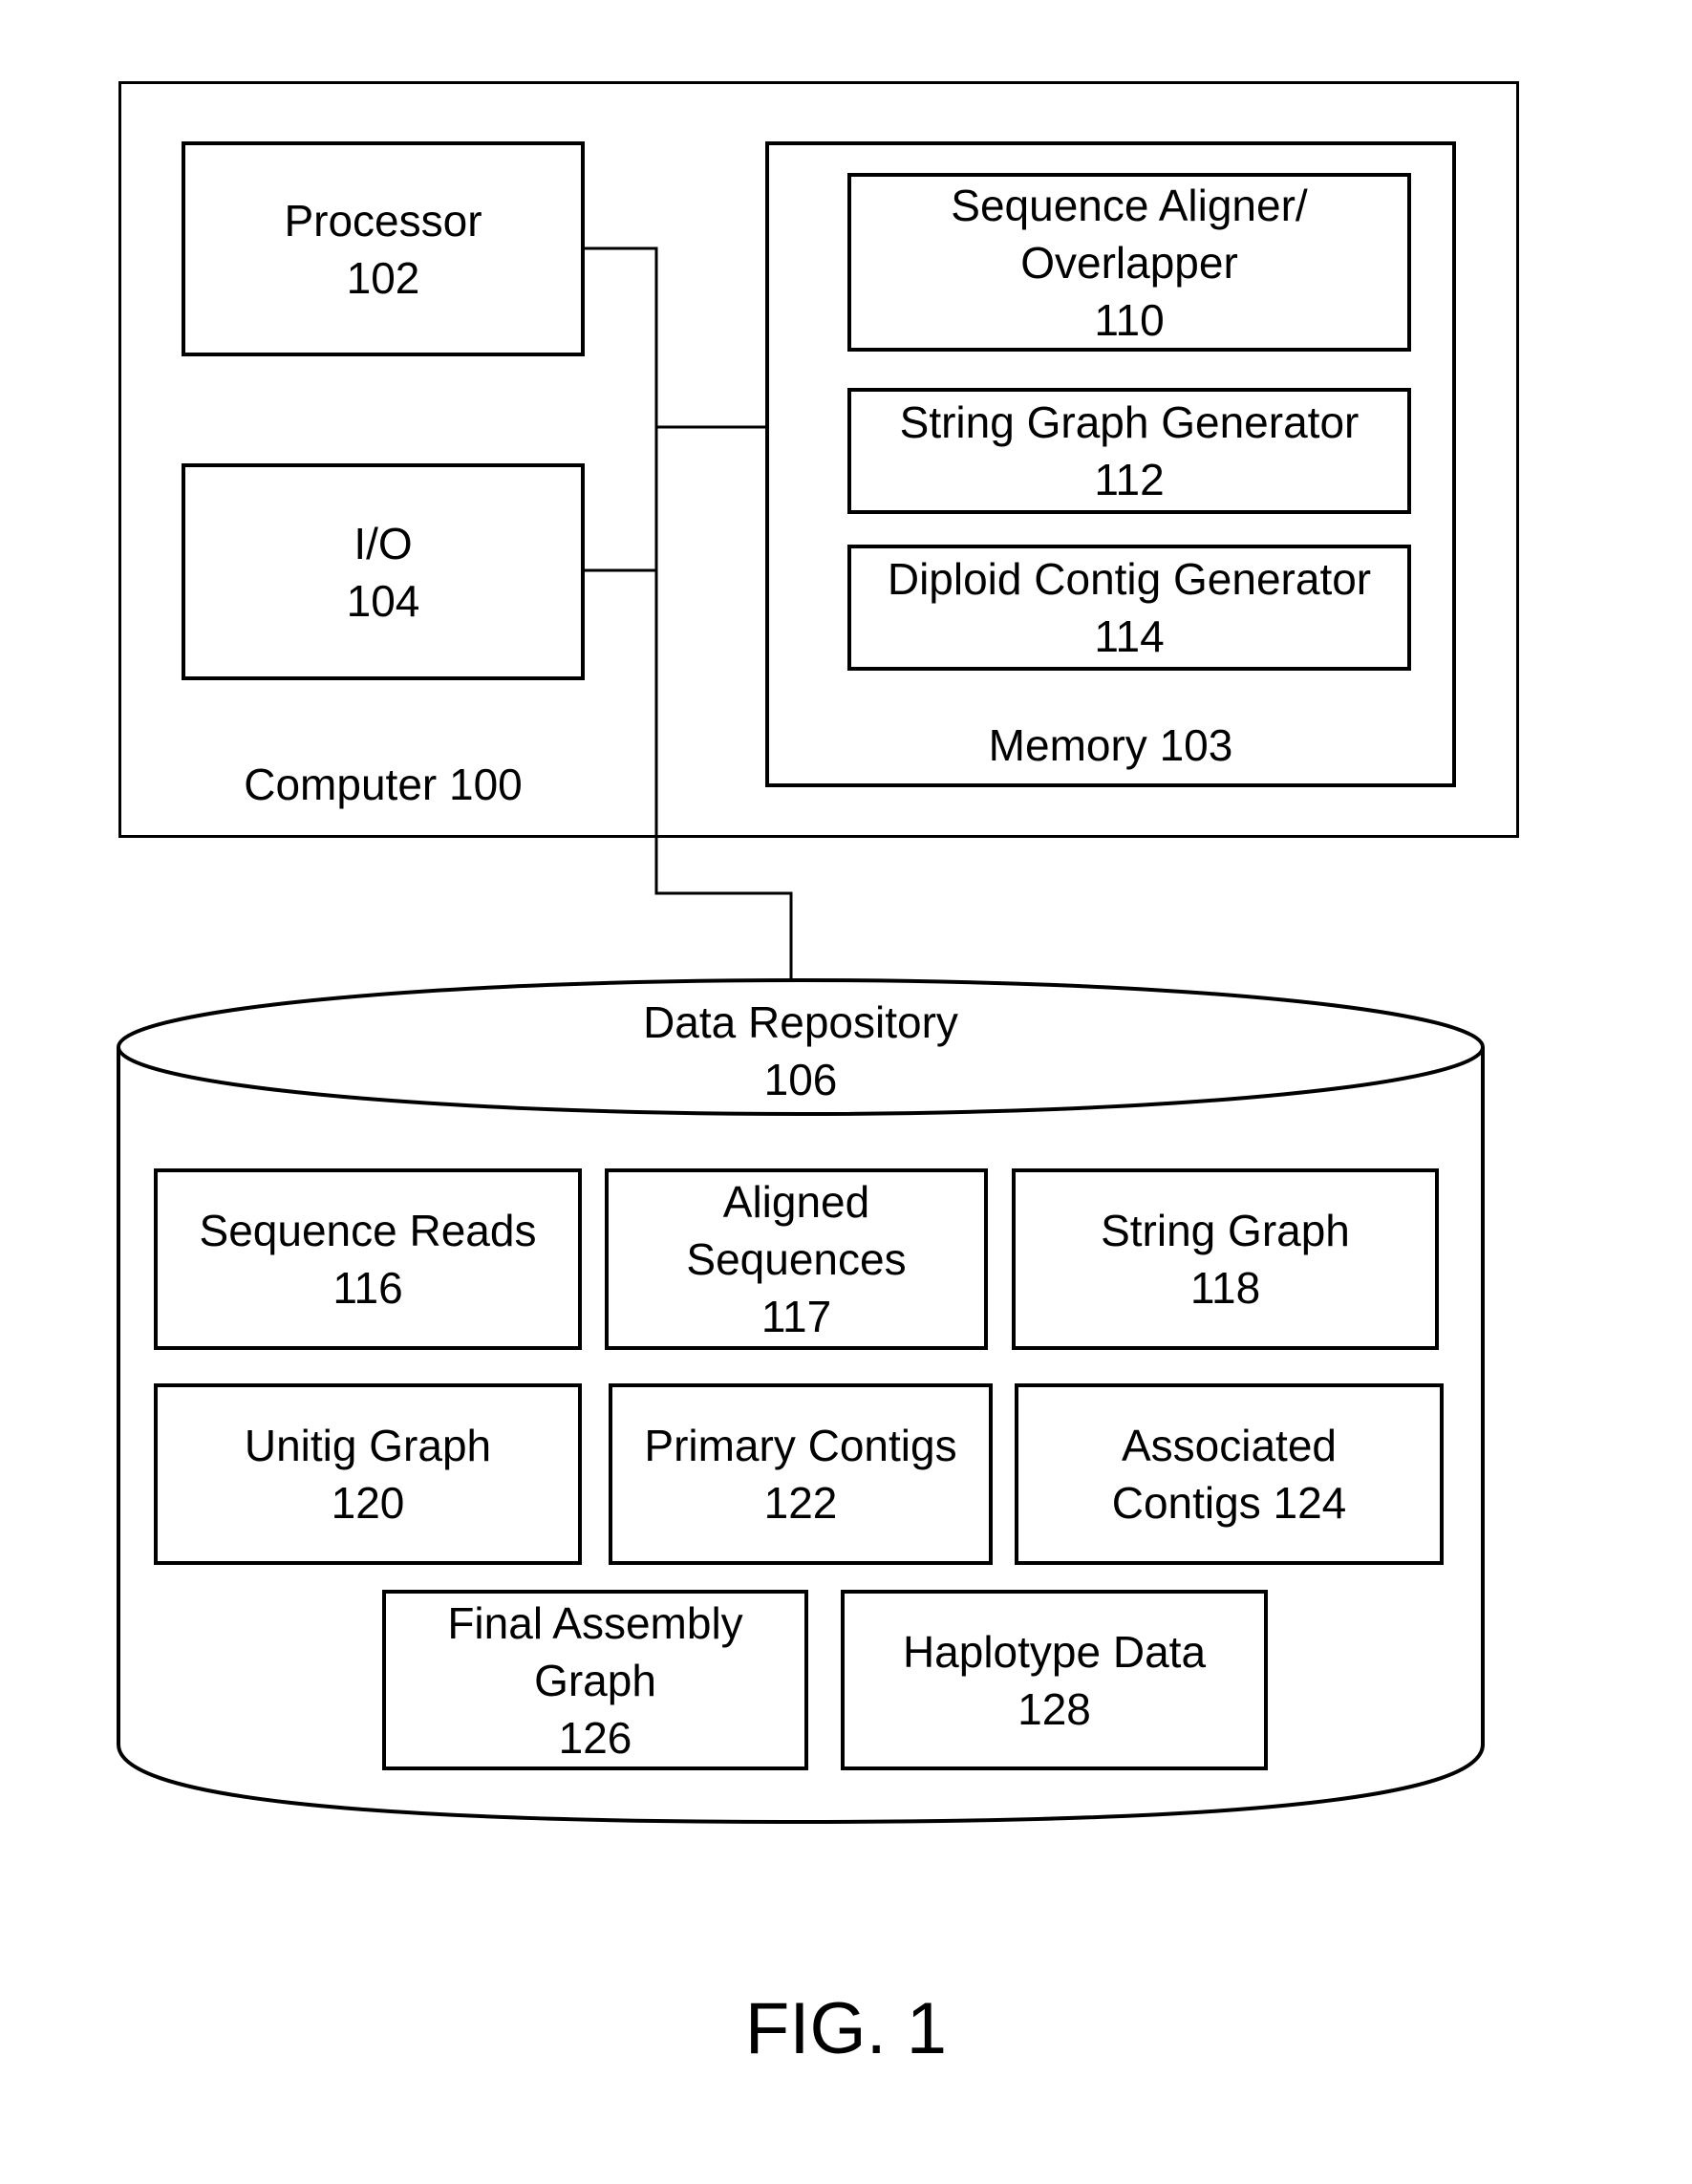 The height and width of the screenshot is (2184, 1692). I want to click on module-ref: 114, so click(1129, 636).